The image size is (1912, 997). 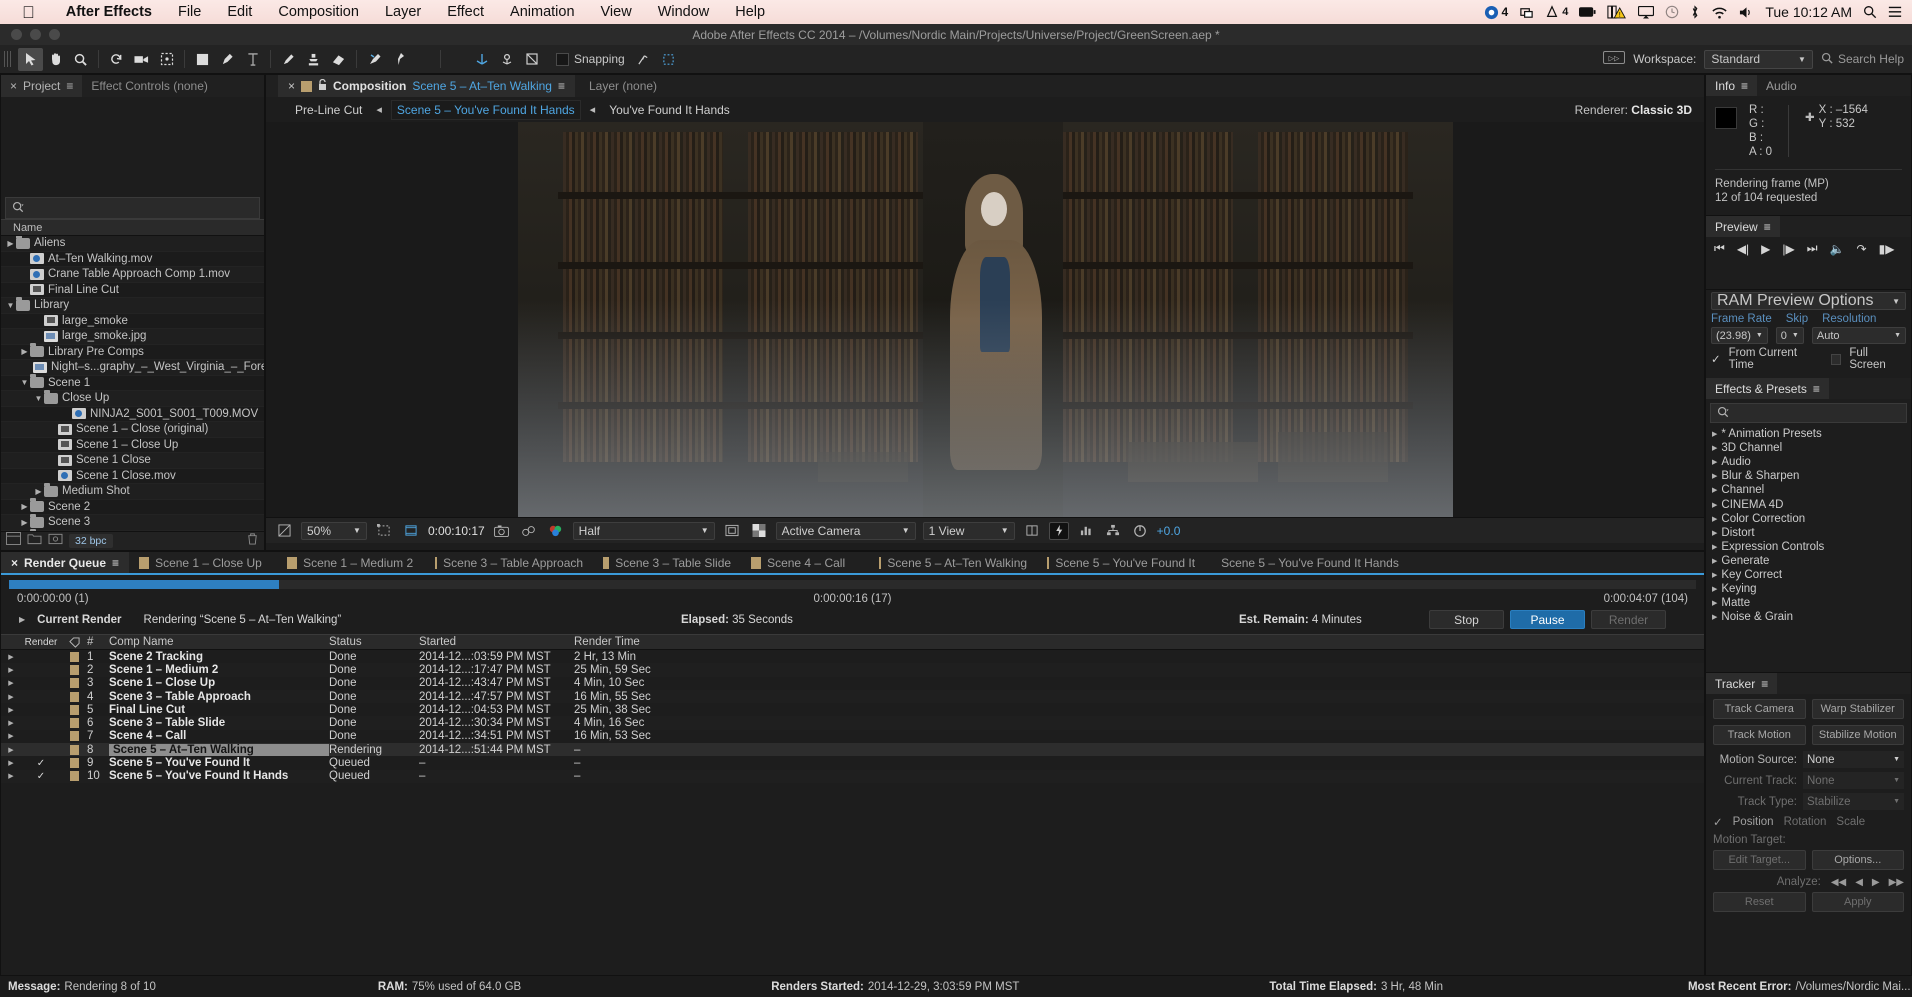 What do you see at coordinates (219, 710) in the screenshot?
I see `row-comp-name: Final Line Cut` at bounding box center [219, 710].